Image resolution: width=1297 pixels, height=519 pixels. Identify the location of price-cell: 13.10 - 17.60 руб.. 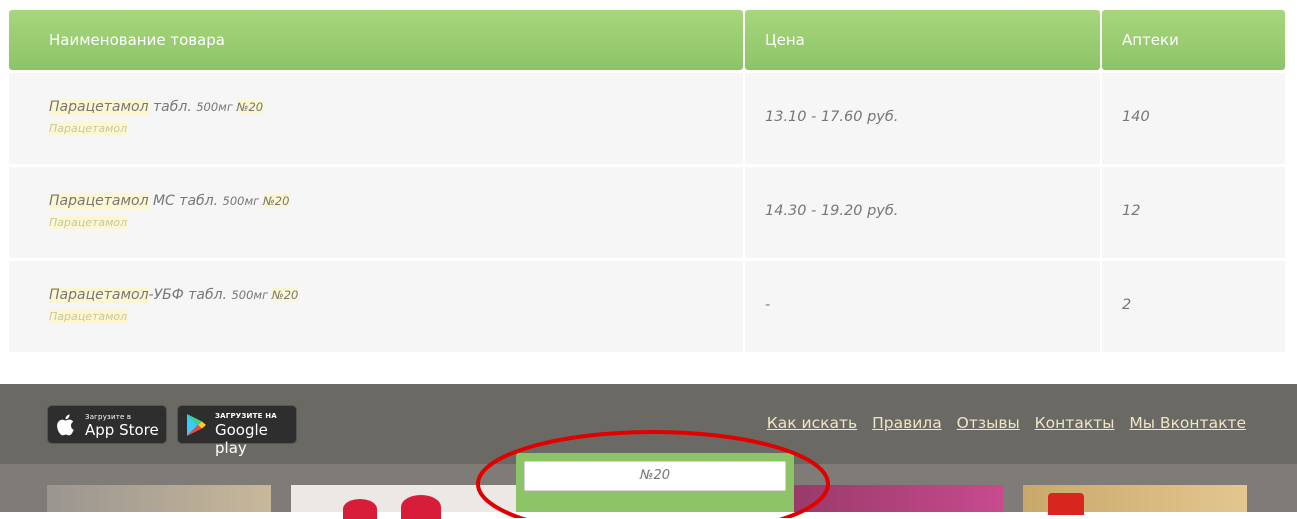
(922, 118).